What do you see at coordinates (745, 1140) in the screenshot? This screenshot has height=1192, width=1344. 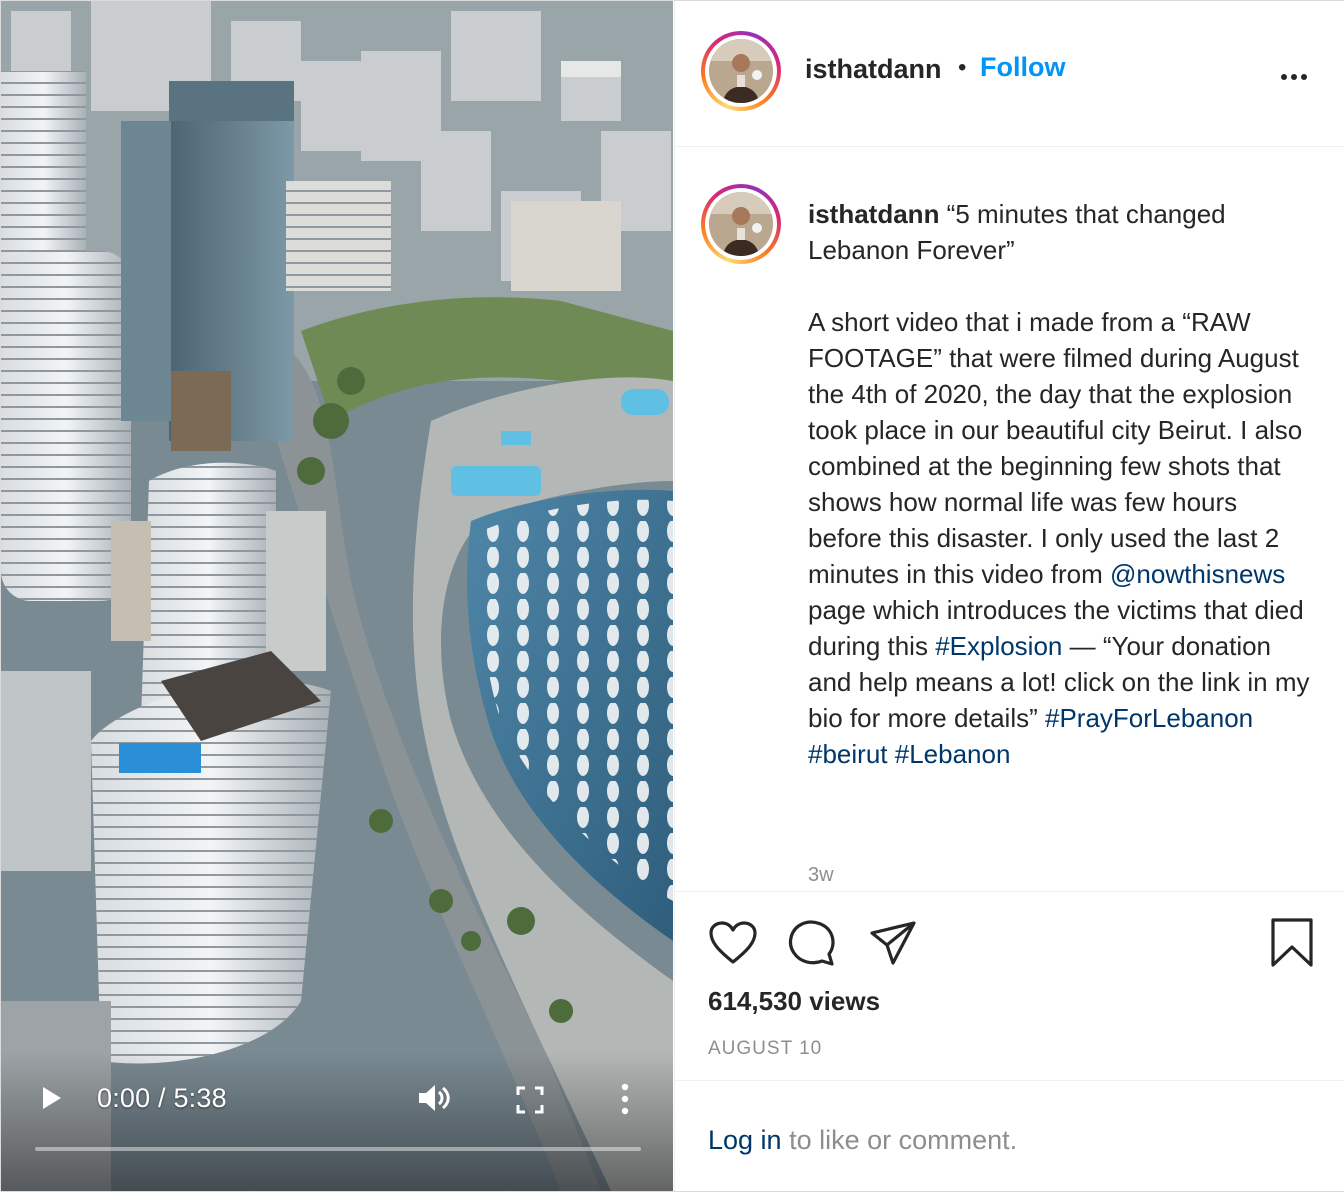 I see `login-link: Log in` at bounding box center [745, 1140].